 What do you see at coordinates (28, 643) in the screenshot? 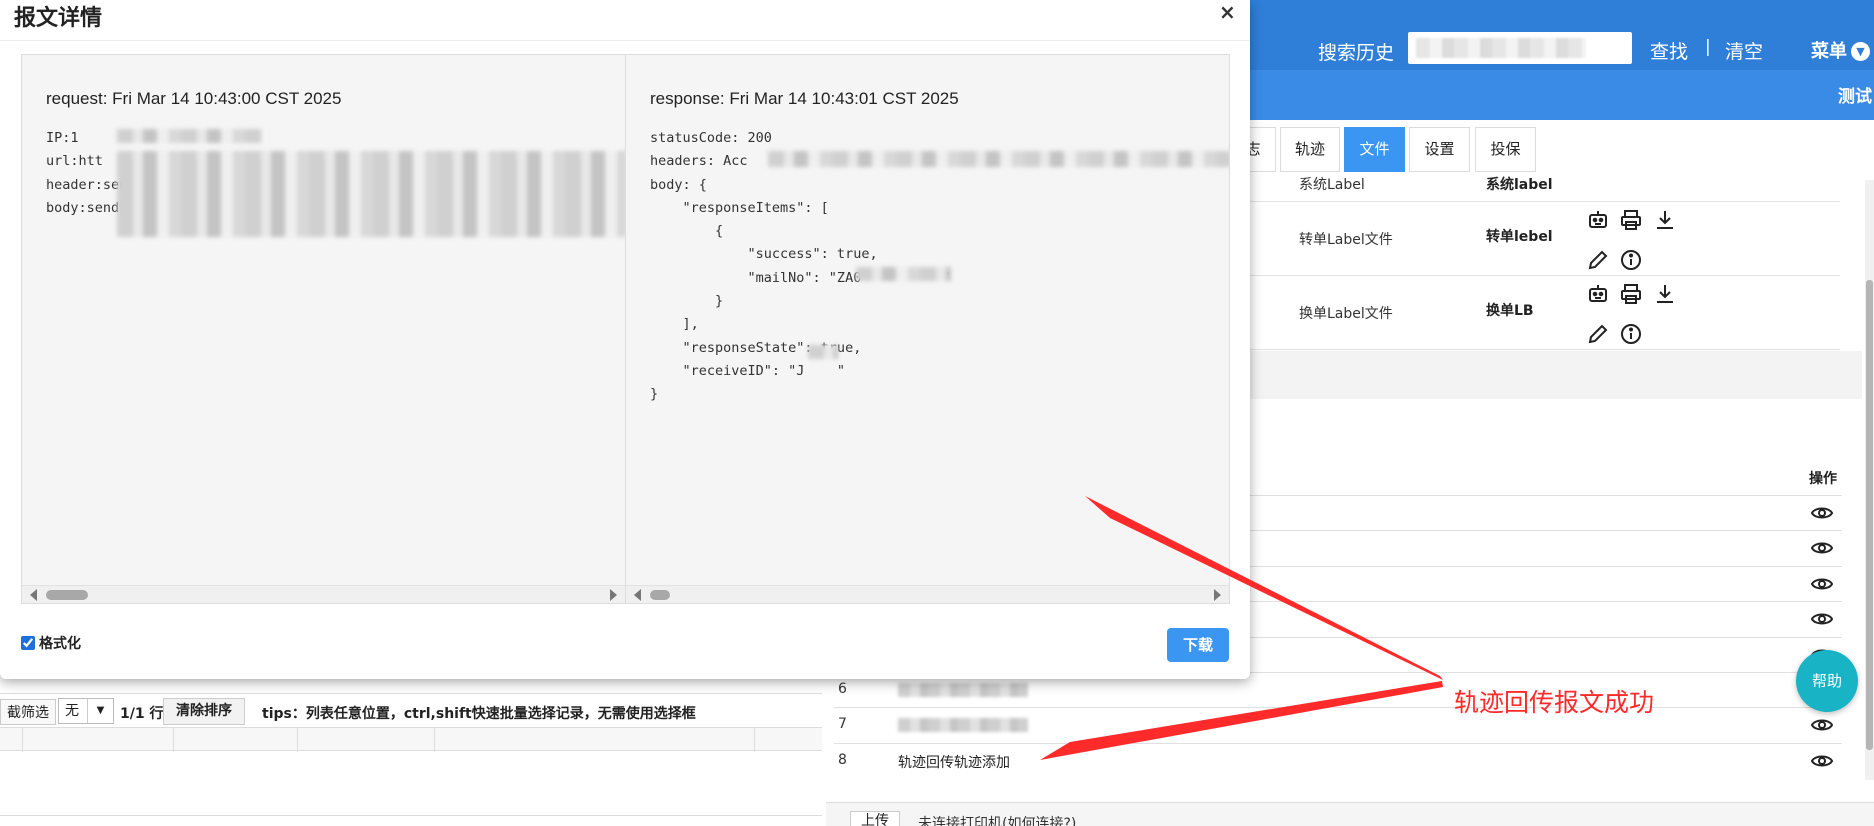
I see `format-checkbox` at bounding box center [28, 643].